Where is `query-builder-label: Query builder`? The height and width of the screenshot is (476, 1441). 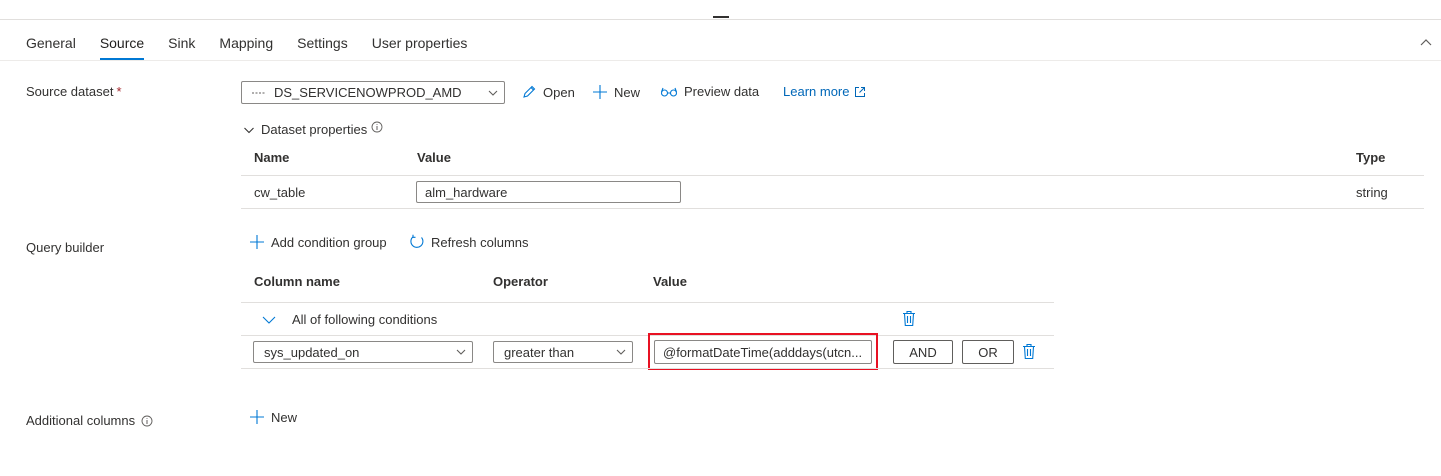
query-builder-label: Query builder is located at coordinates (65, 247).